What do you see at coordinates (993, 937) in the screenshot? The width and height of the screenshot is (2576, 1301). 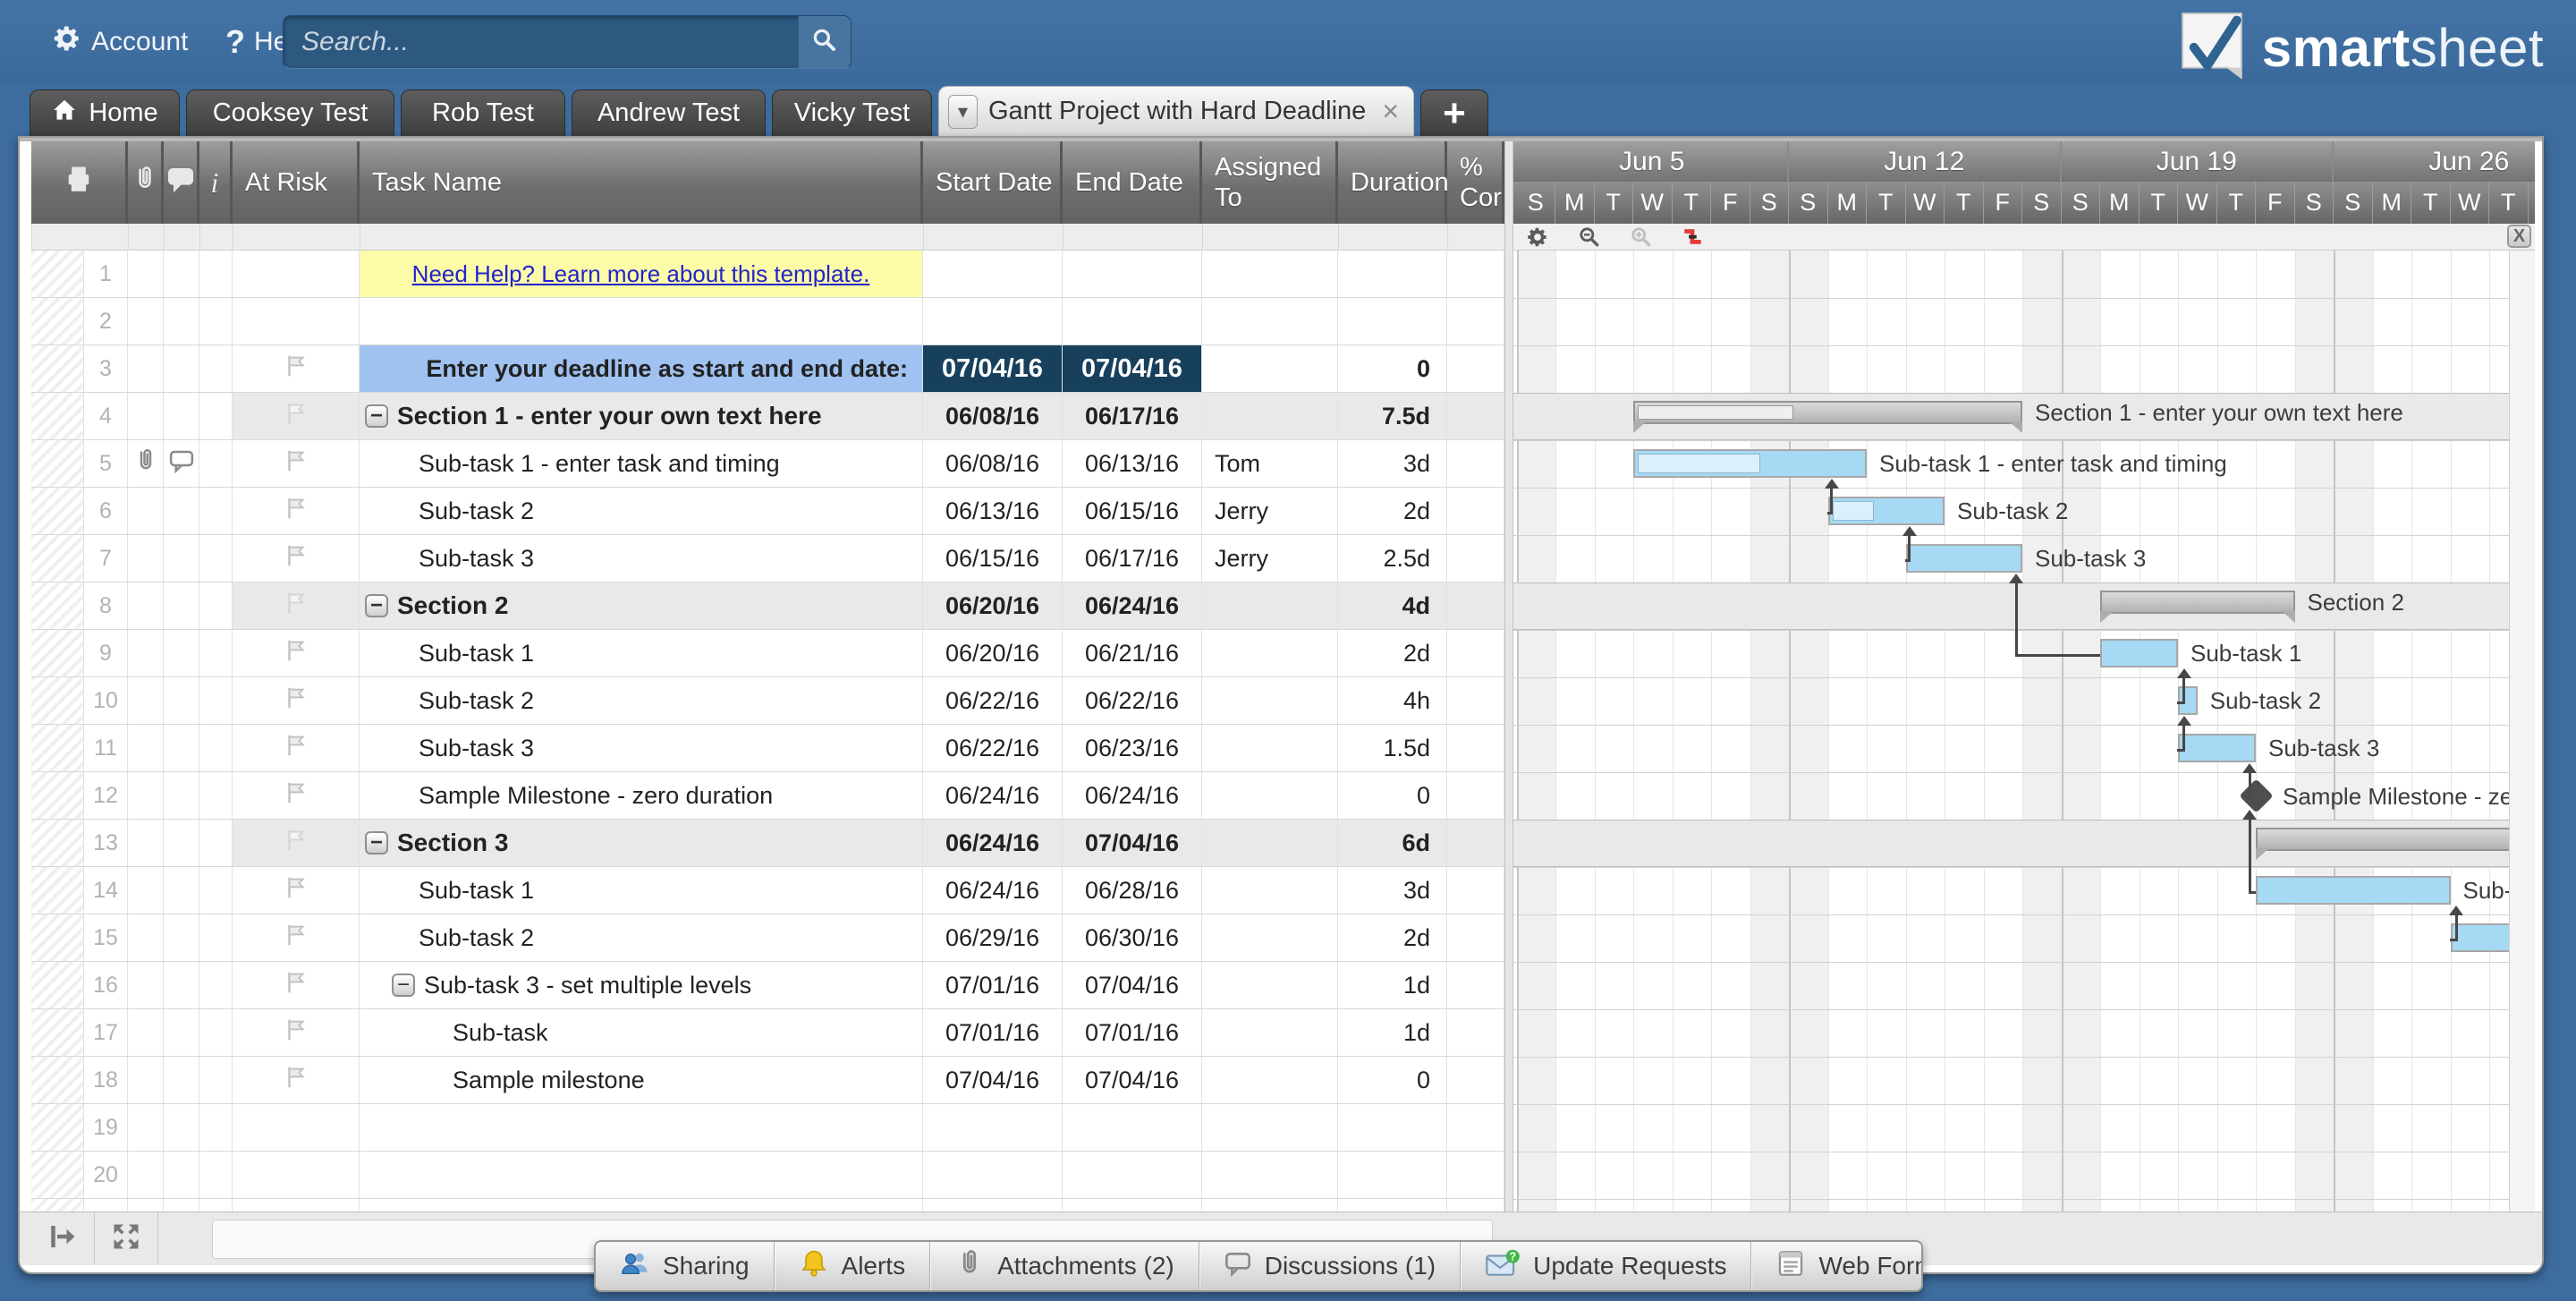 I see `cell-start-date: 06/29/16` at bounding box center [993, 937].